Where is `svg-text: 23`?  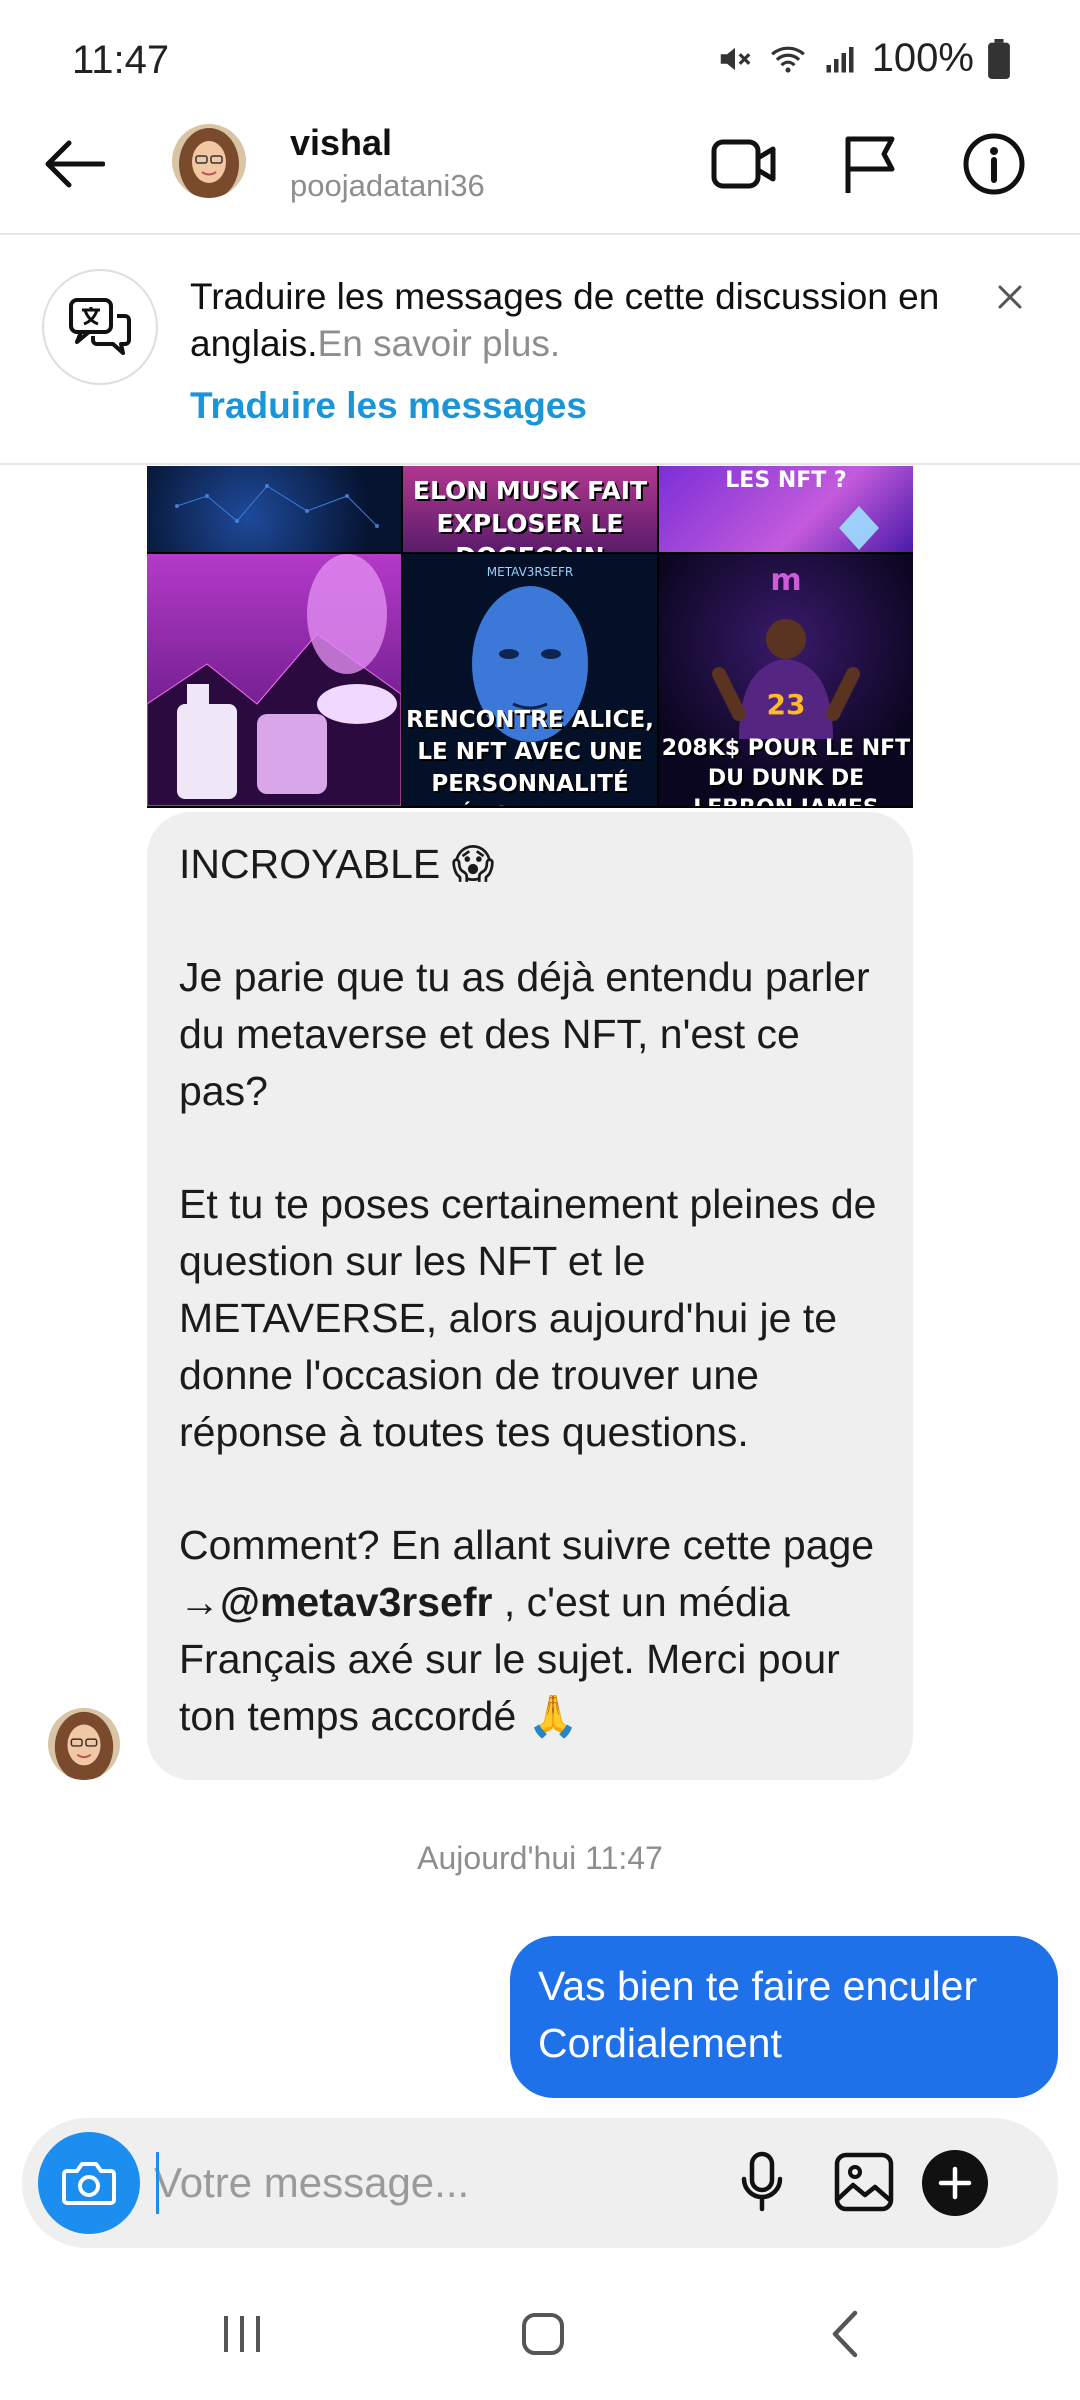
svg-text: 23 is located at coordinates (786, 704).